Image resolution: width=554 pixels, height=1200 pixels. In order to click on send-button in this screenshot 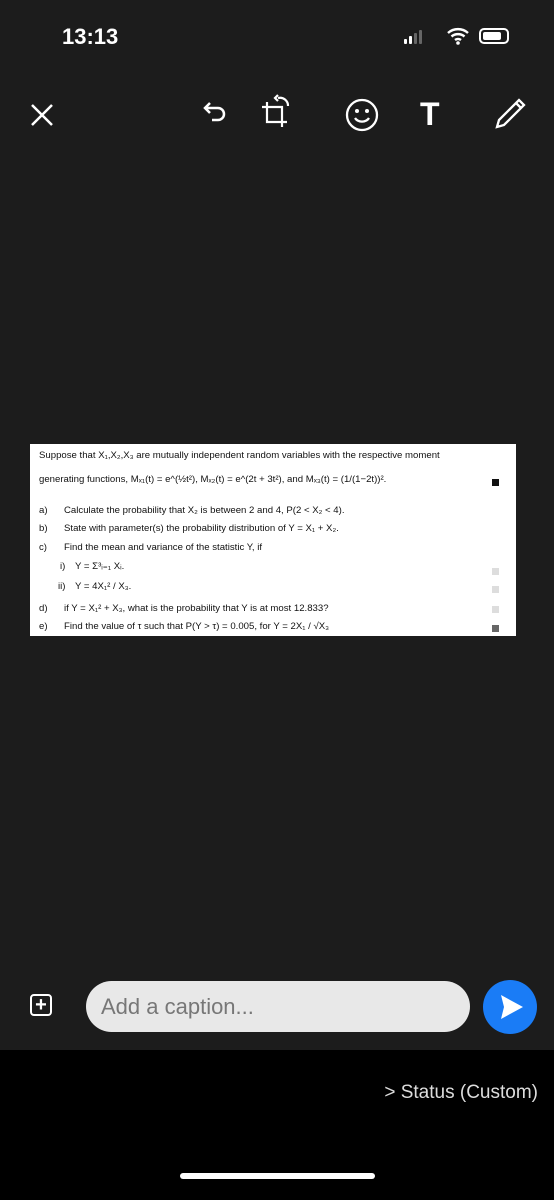, I will do `click(510, 1007)`.